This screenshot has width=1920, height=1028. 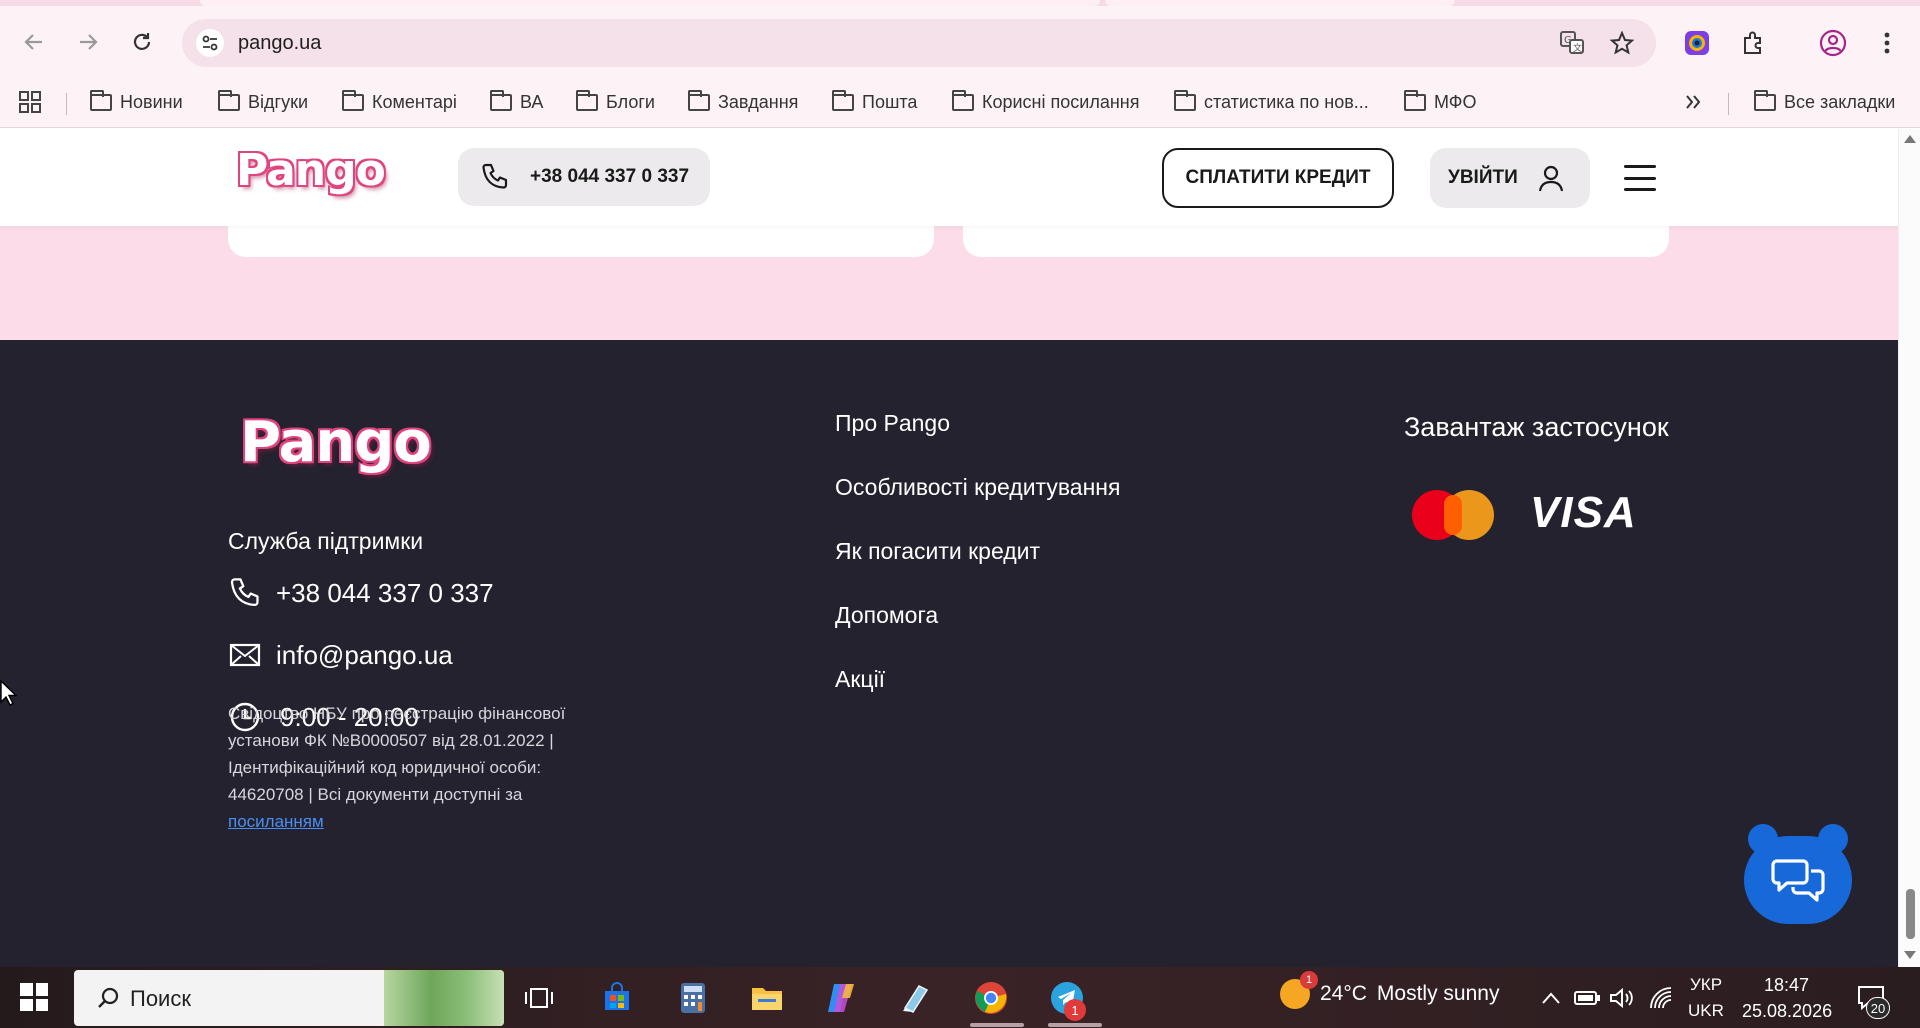 What do you see at coordinates (210, 43) in the screenshot?
I see `site-info-icon` at bounding box center [210, 43].